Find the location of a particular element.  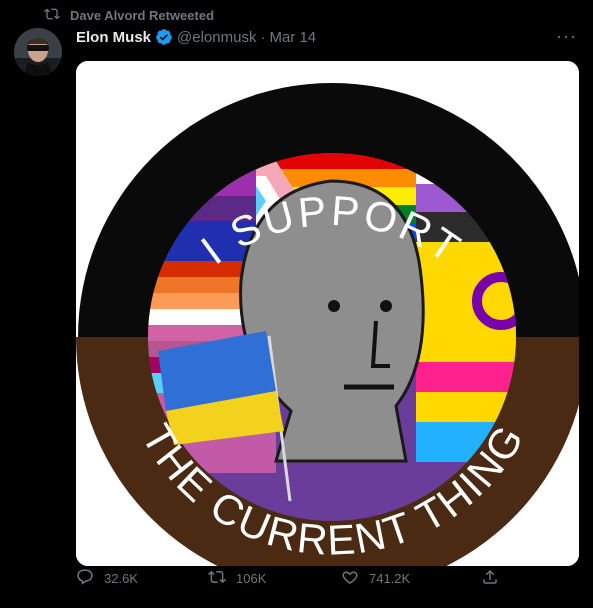

share-icon is located at coordinates (490, 578).